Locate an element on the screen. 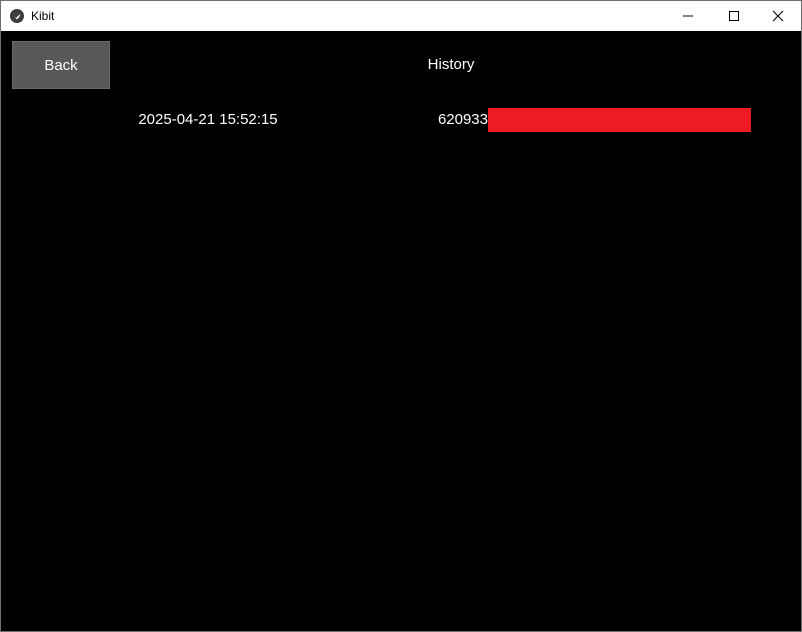 The image size is (802, 632). close-button is located at coordinates (778, 16).